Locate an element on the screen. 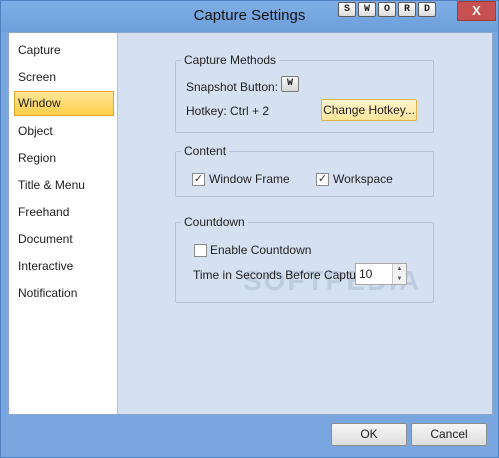 This screenshot has width=499, height=458. workspace-checkbox: ✓ is located at coordinates (322, 179).